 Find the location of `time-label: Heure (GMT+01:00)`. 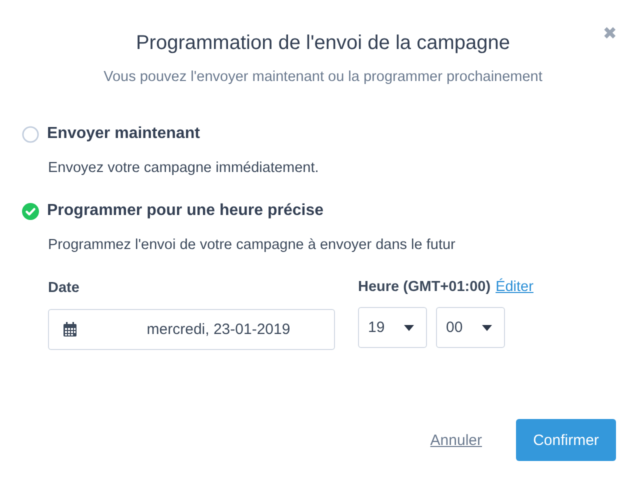

time-label: Heure (GMT+01:00) is located at coordinates (424, 287).